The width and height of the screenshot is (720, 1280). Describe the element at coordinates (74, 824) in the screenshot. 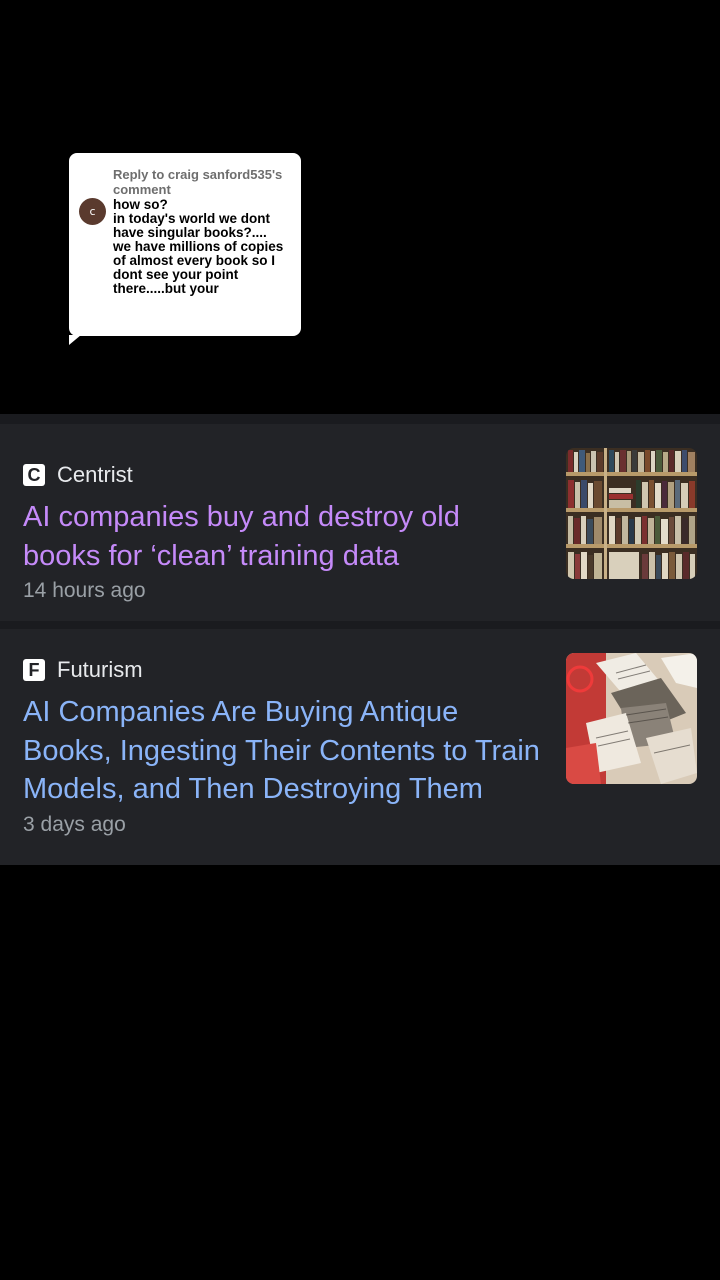

I see `news-timestamp: 3 days ago` at that location.